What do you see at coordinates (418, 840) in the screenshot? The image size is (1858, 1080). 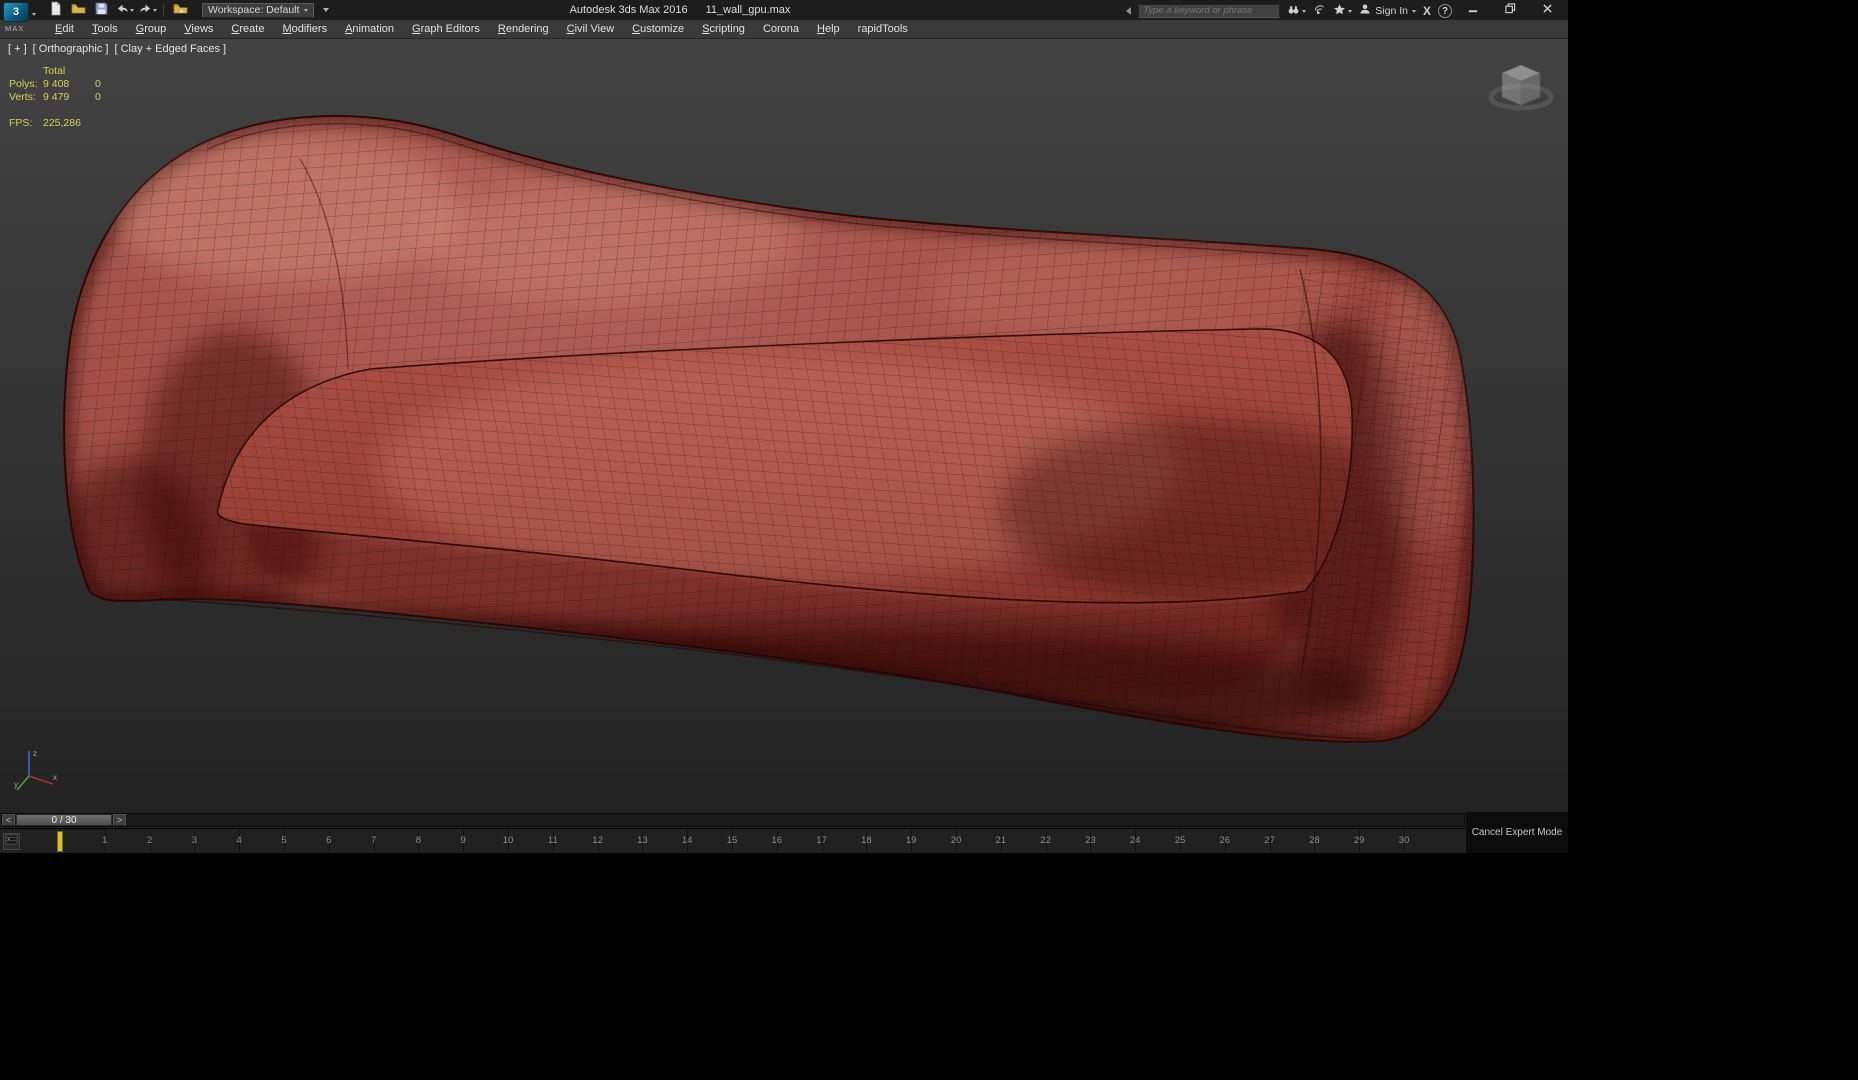 I see `frame-number-8: 8` at bounding box center [418, 840].